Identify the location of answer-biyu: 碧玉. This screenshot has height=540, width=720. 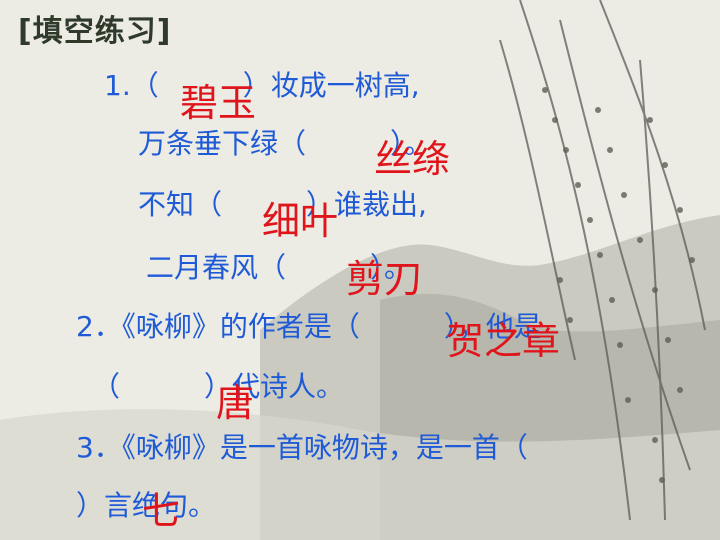
(218, 103).